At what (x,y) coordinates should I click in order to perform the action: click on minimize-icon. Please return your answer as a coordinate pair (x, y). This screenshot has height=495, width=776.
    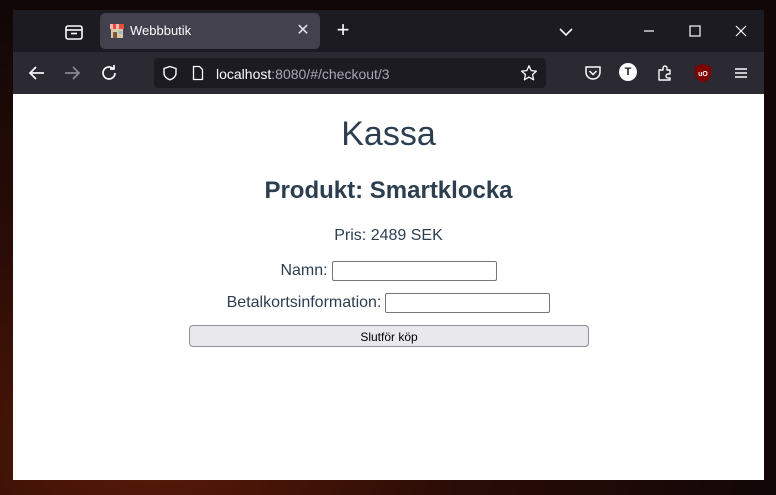
    Looking at the image, I should click on (649, 31).